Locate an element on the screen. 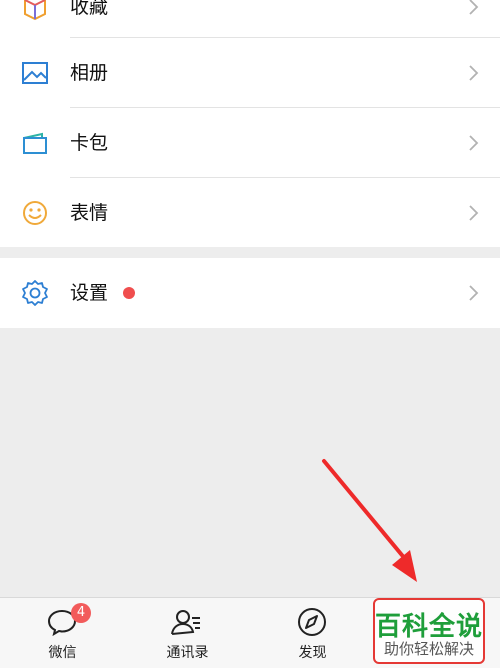  unread-badge: 4 is located at coordinates (81, 613).